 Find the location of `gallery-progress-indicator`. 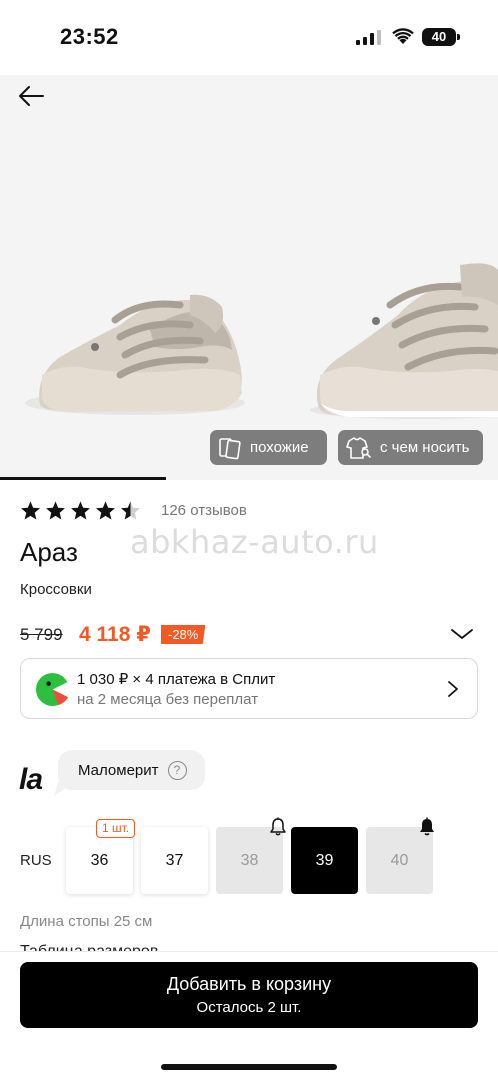

gallery-progress-indicator is located at coordinates (83, 478).